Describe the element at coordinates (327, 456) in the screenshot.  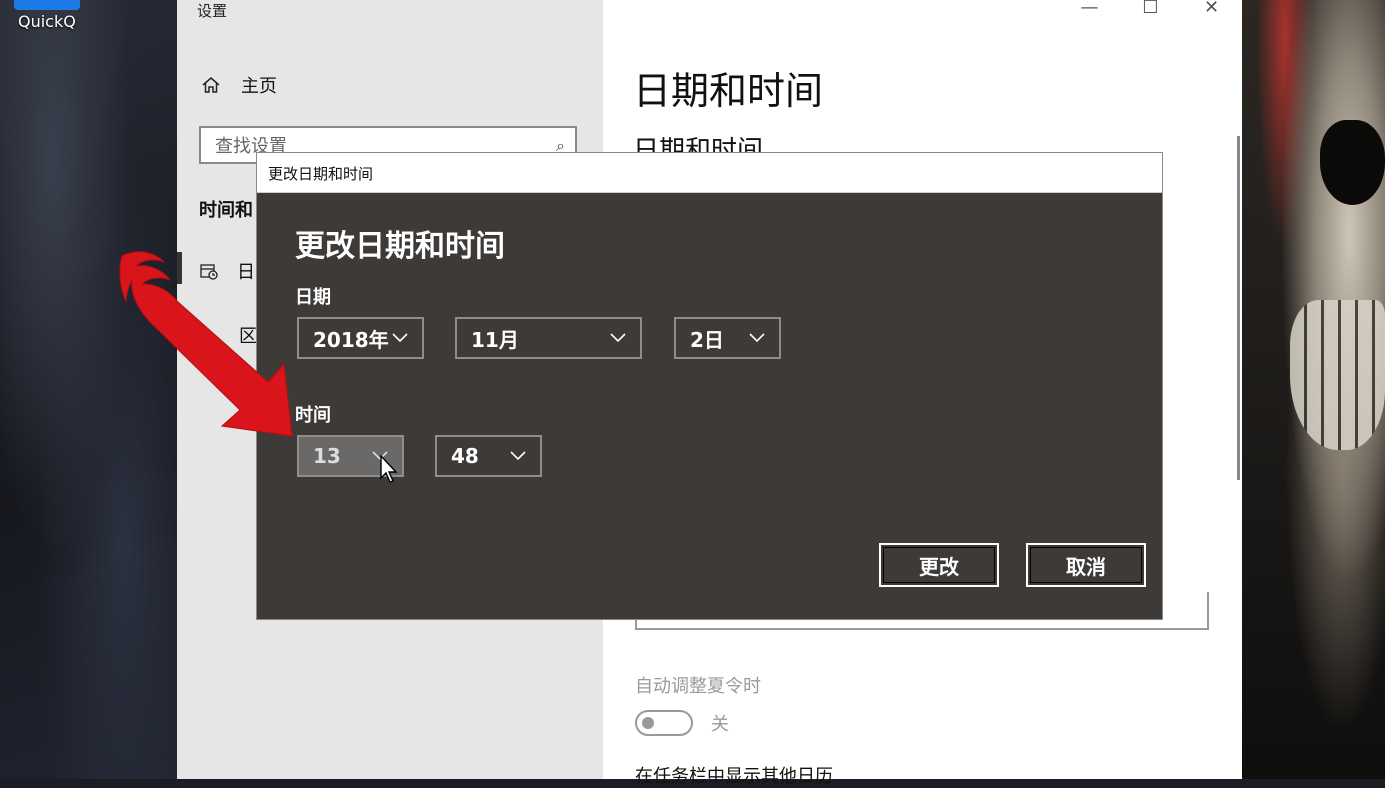
I see `hour-value: 13` at that location.